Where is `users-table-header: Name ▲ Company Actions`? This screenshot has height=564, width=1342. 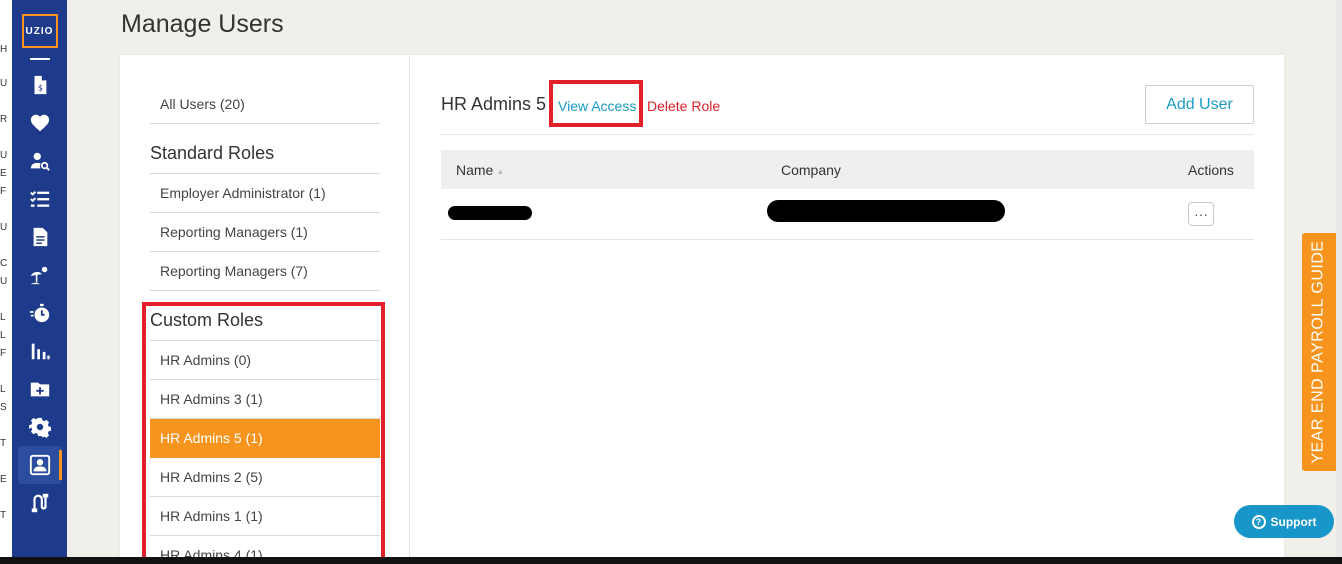
users-table-header: Name ▲ Company Actions is located at coordinates (847, 169).